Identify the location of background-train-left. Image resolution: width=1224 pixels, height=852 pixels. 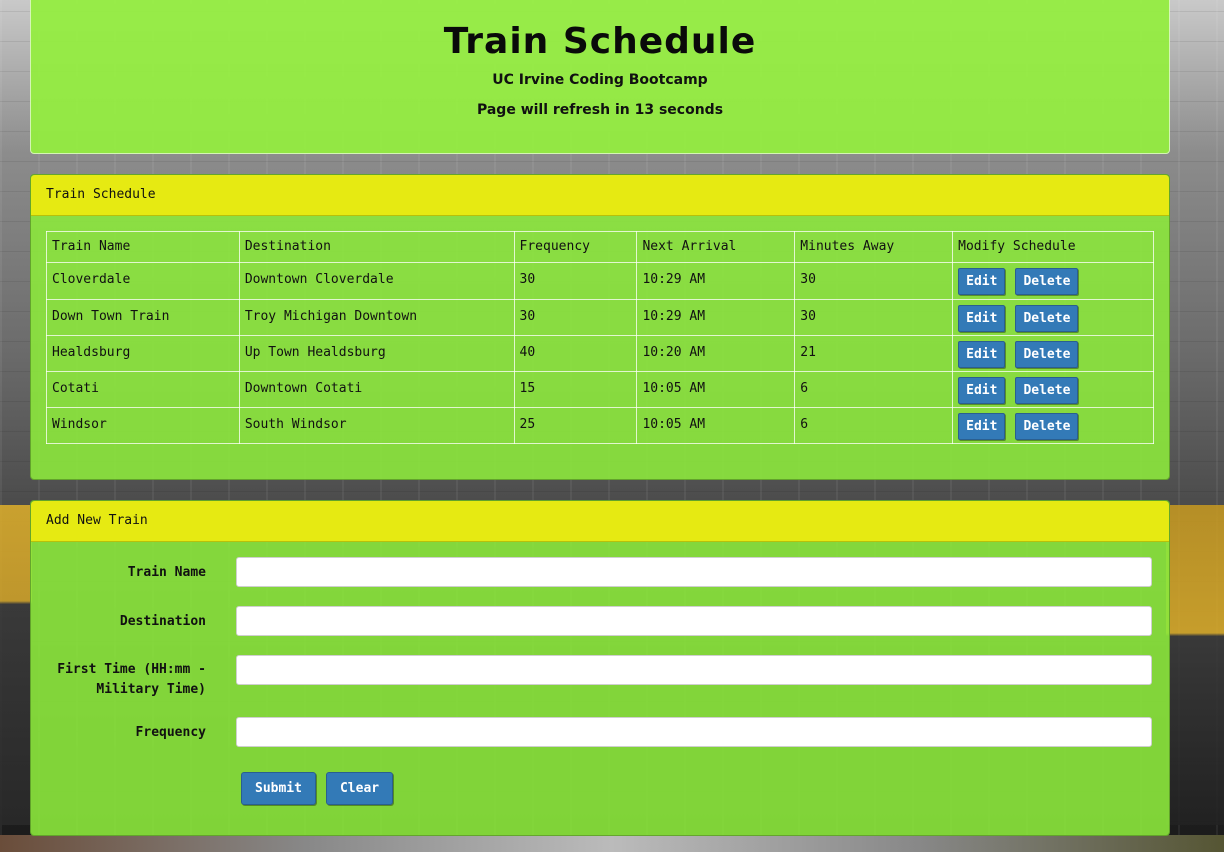
(16, 665).